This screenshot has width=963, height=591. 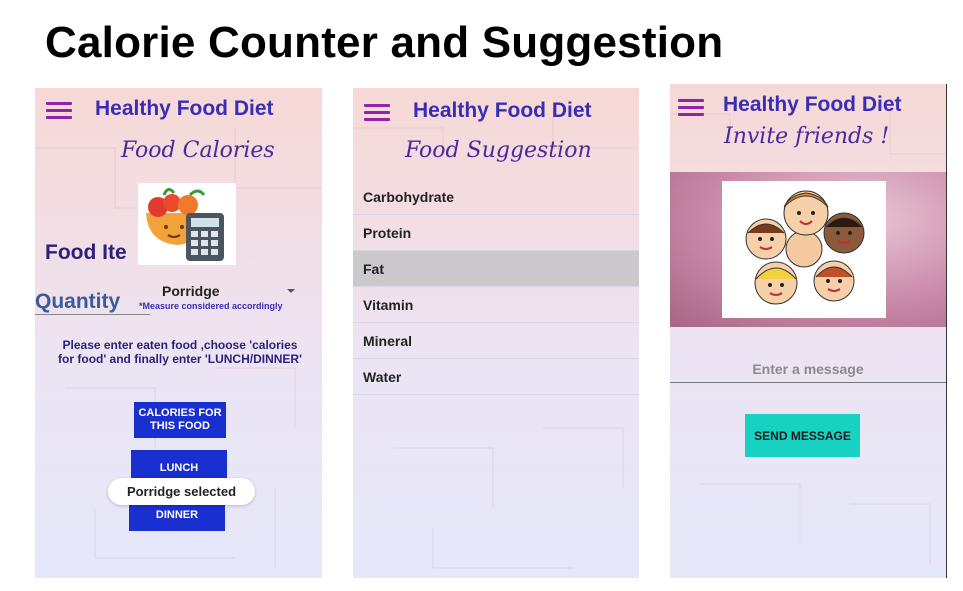 I want to click on slide-title: Calorie Counter and Suggestion, so click(x=384, y=42).